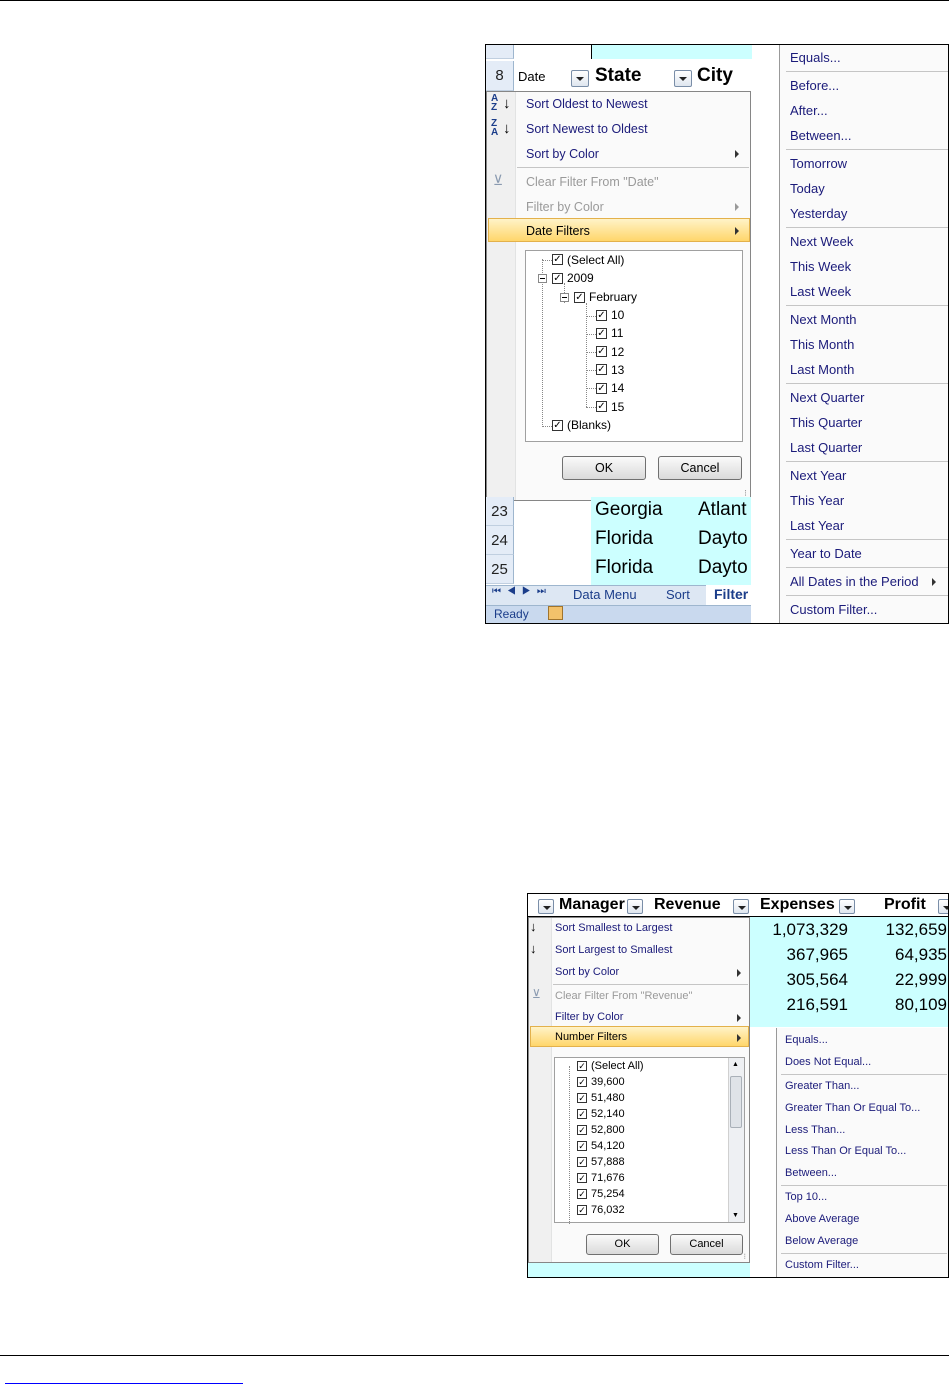 The height and width of the screenshot is (1384, 949). Describe the element at coordinates (807, 188) in the screenshot. I see `submenu-item: Today` at that location.